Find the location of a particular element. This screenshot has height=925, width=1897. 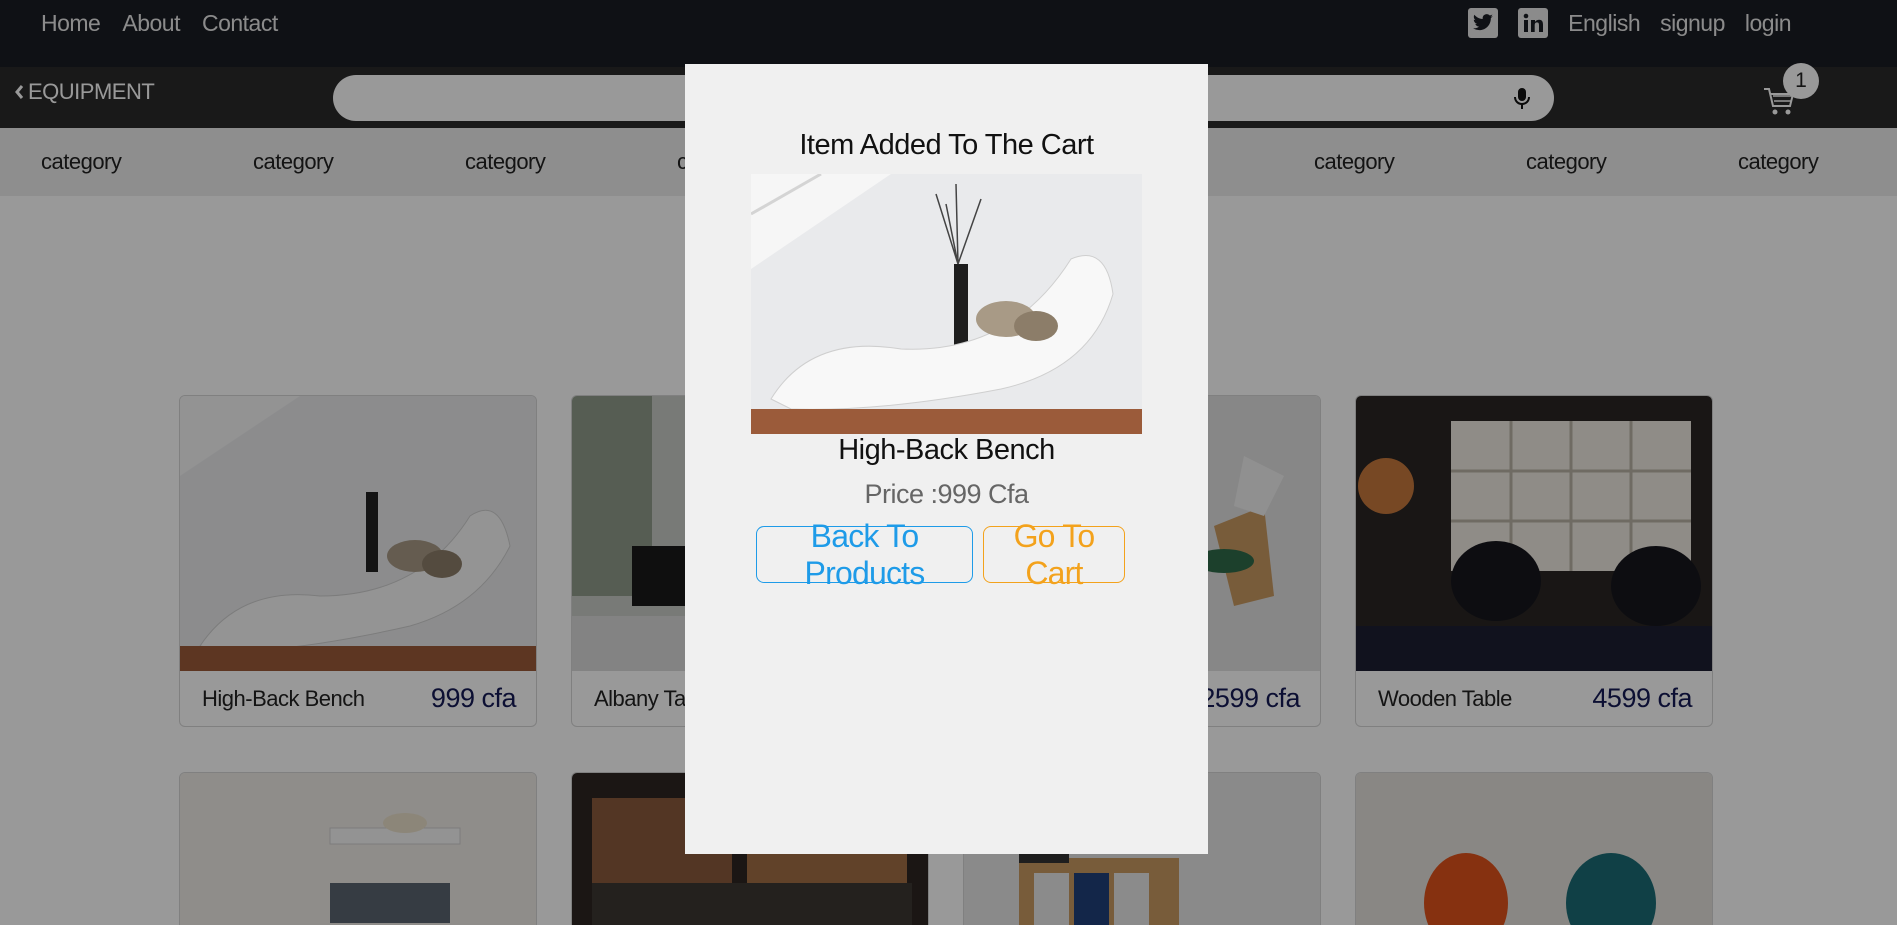

back-to-products-button: Back To Products is located at coordinates (864, 554).